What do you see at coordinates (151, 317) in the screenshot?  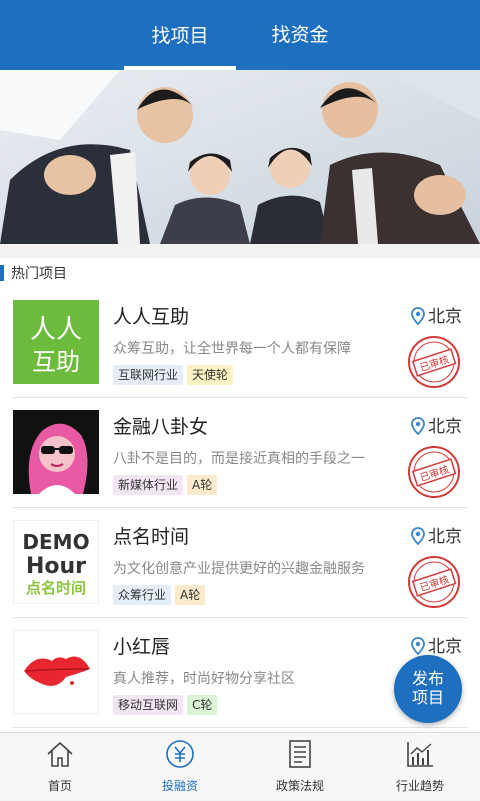 I see `project-name: 人人互助` at bounding box center [151, 317].